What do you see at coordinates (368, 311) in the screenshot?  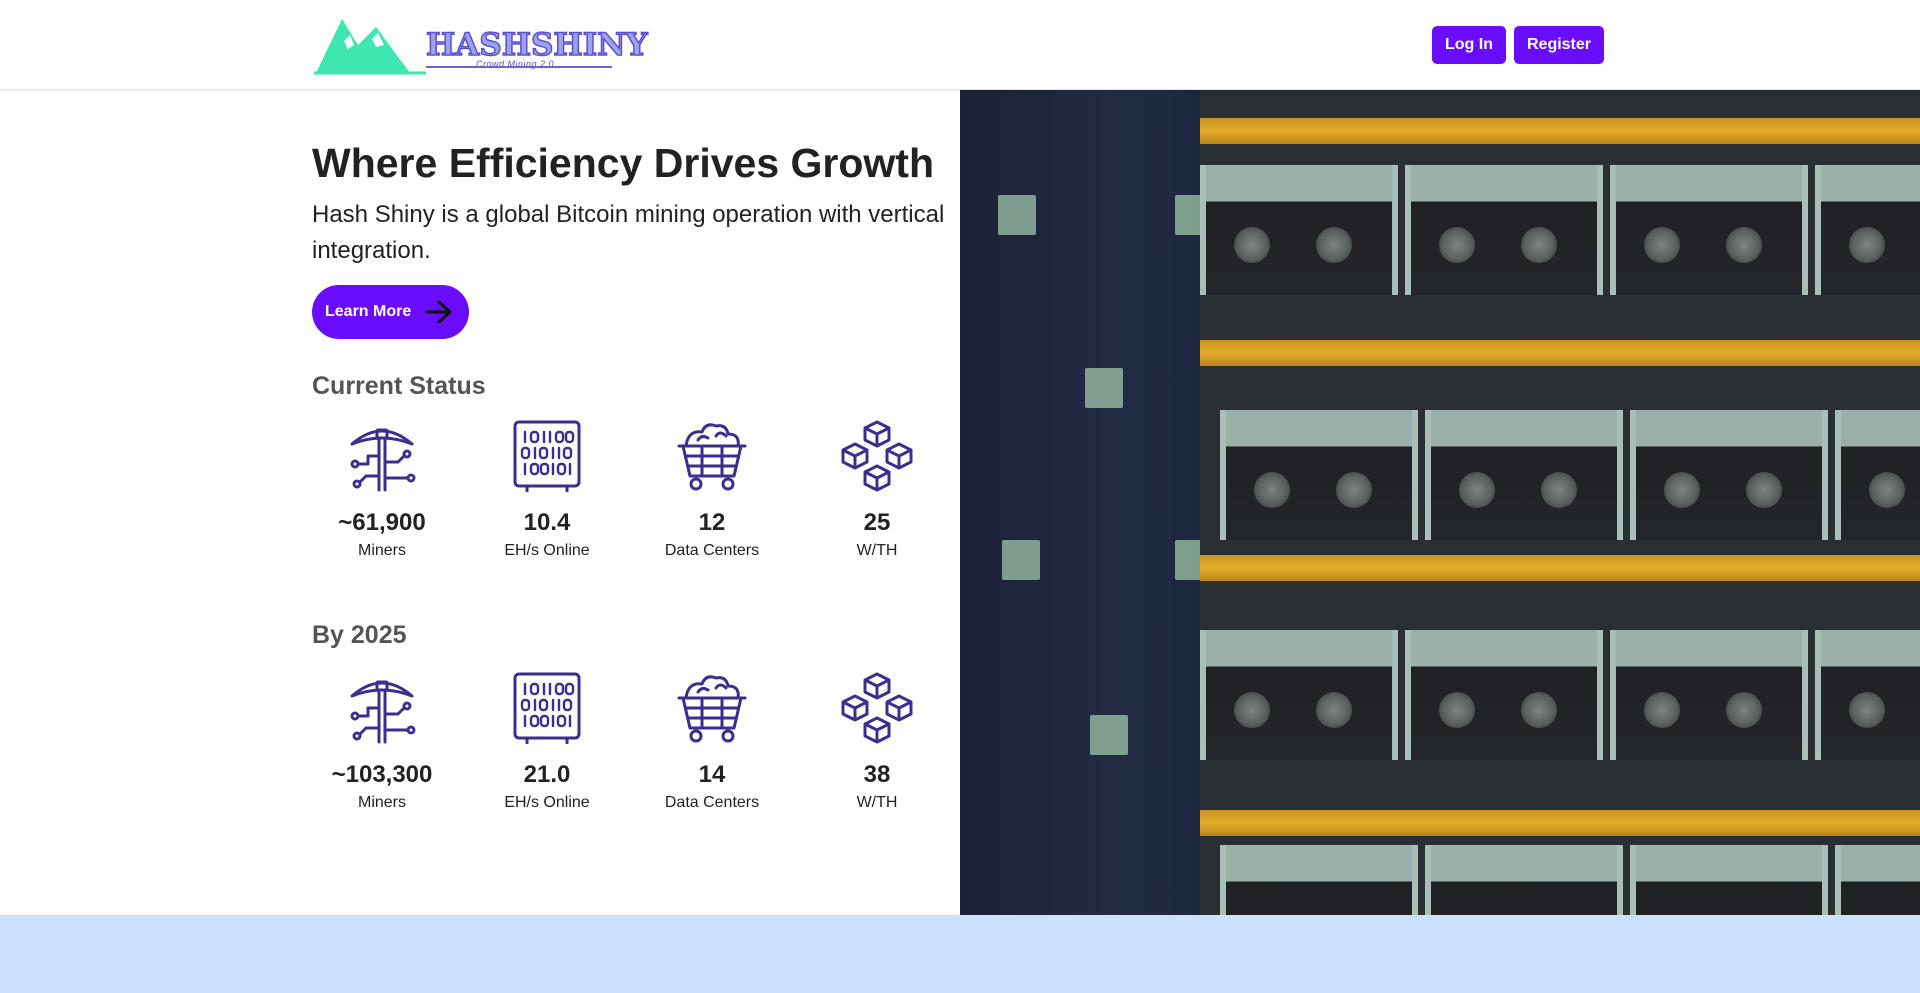 I see `learn-more-label: Learn More` at bounding box center [368, 311].